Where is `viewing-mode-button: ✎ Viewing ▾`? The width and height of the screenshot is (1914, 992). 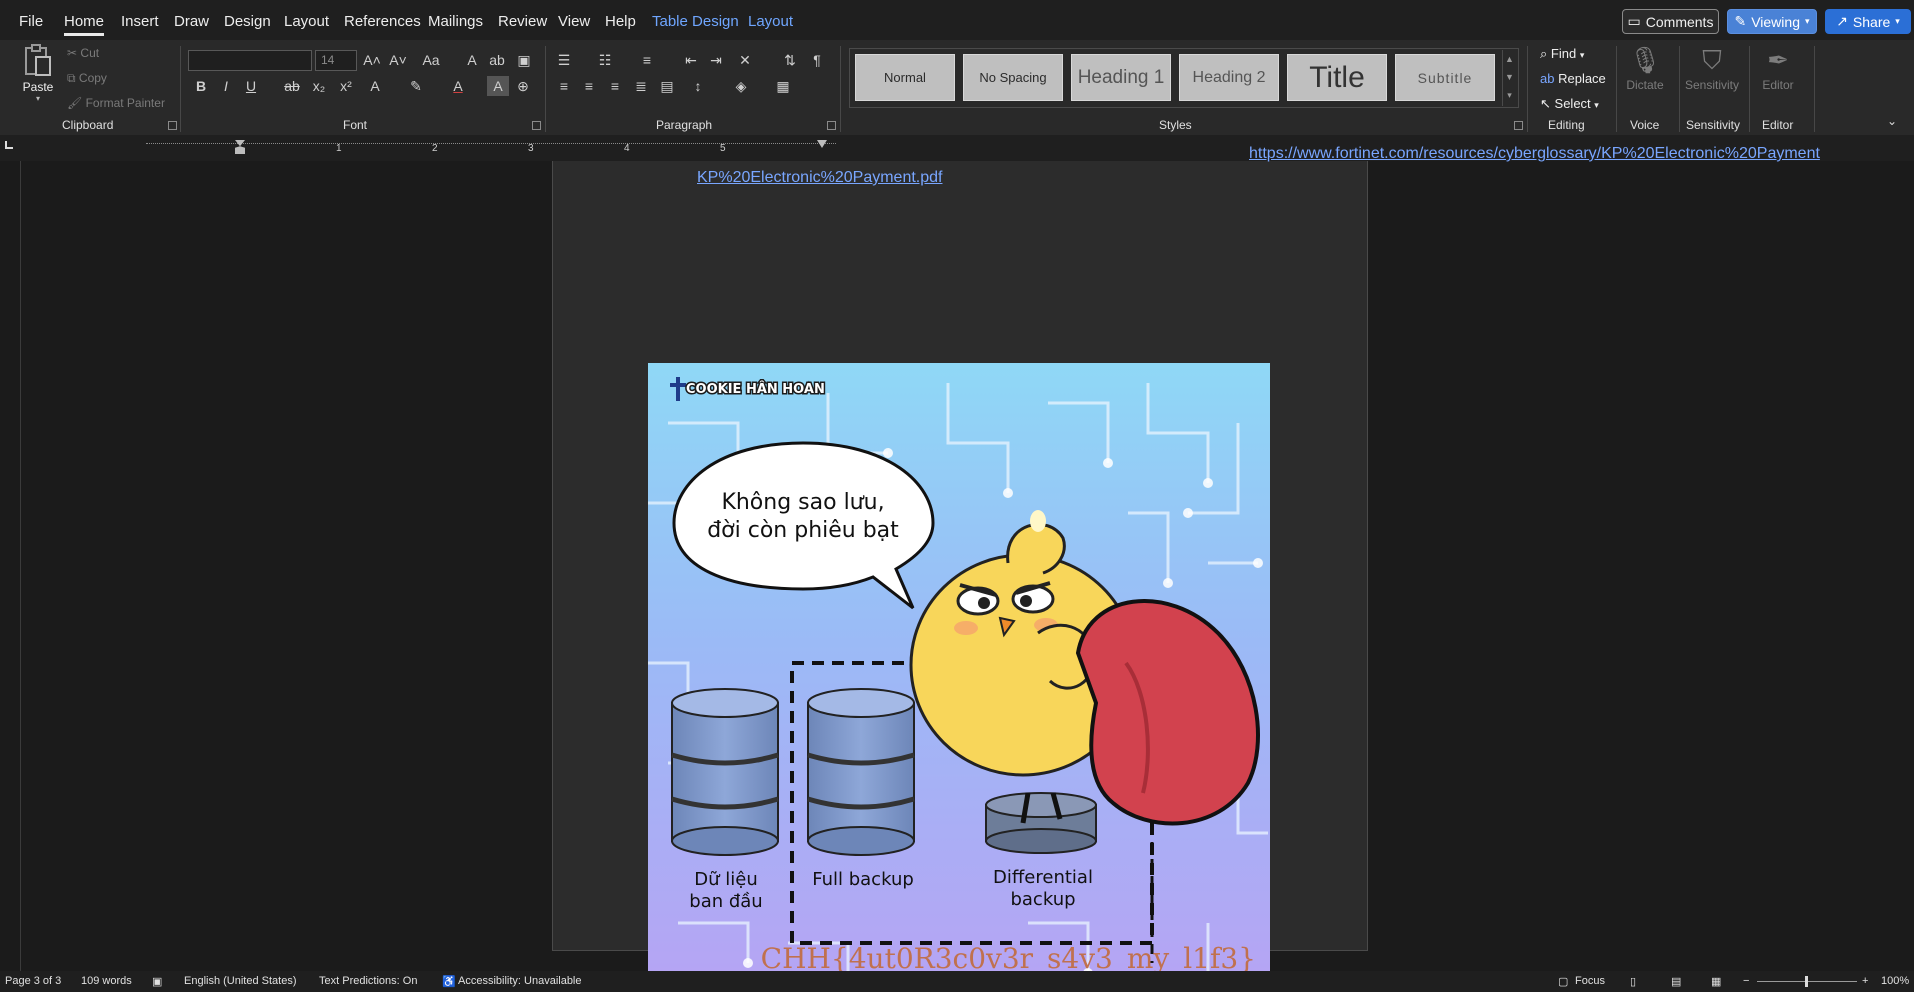 viewing-mode-button: ✎ Viewing ▾ is located at coordinates (1772, 21).